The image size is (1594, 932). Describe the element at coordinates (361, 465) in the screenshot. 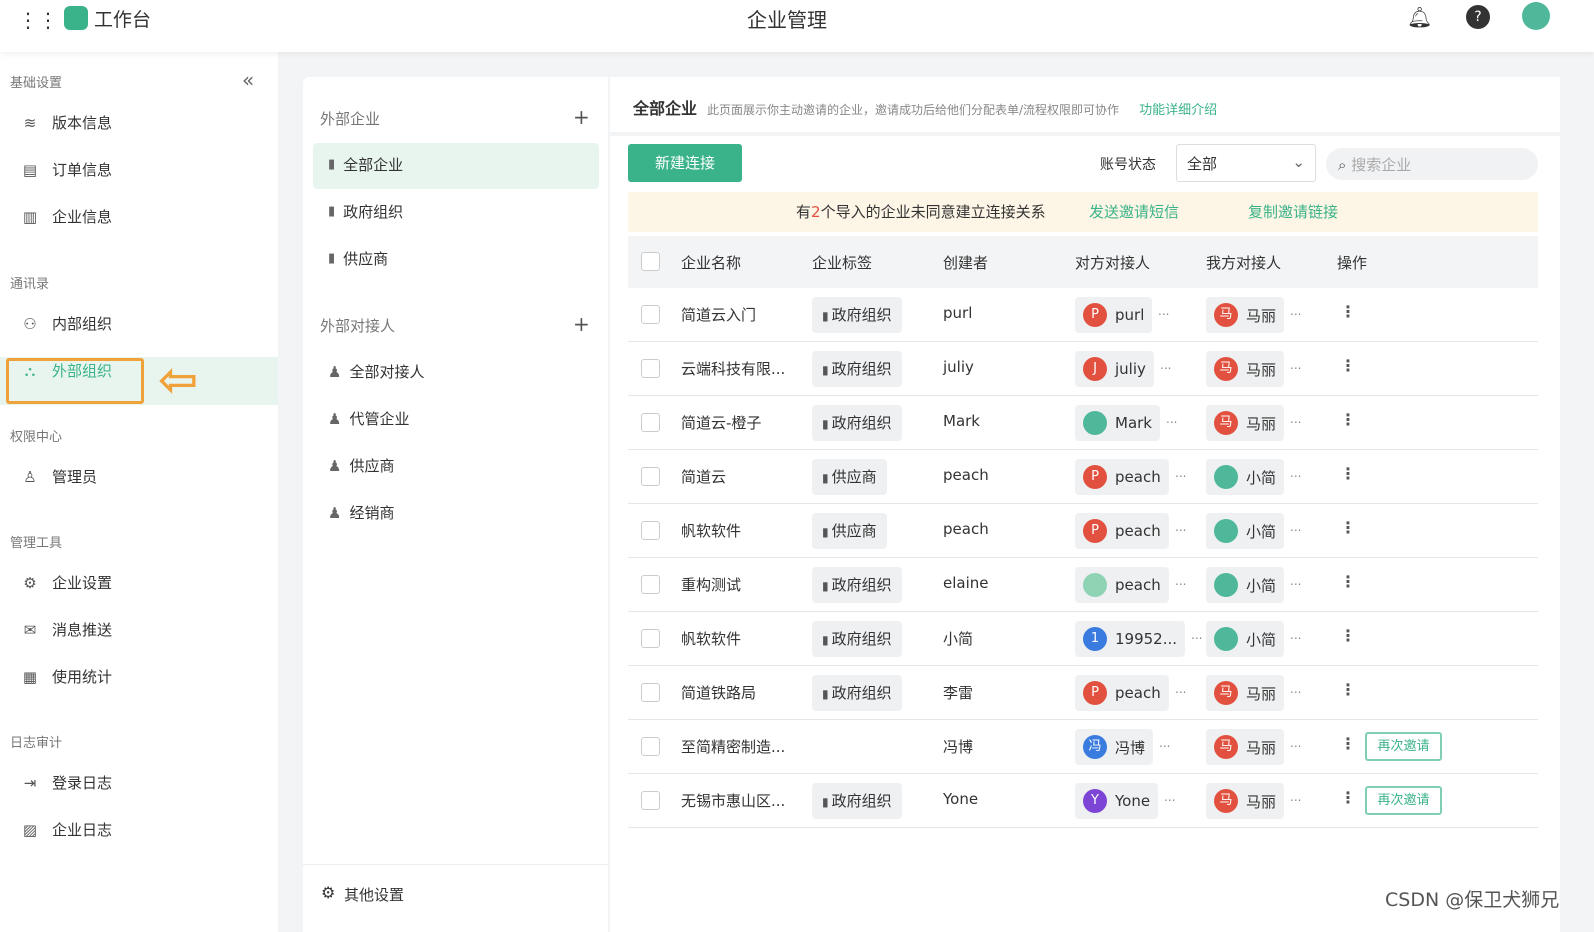

I see `contact-category-item: ♟ 供应商` at that location.